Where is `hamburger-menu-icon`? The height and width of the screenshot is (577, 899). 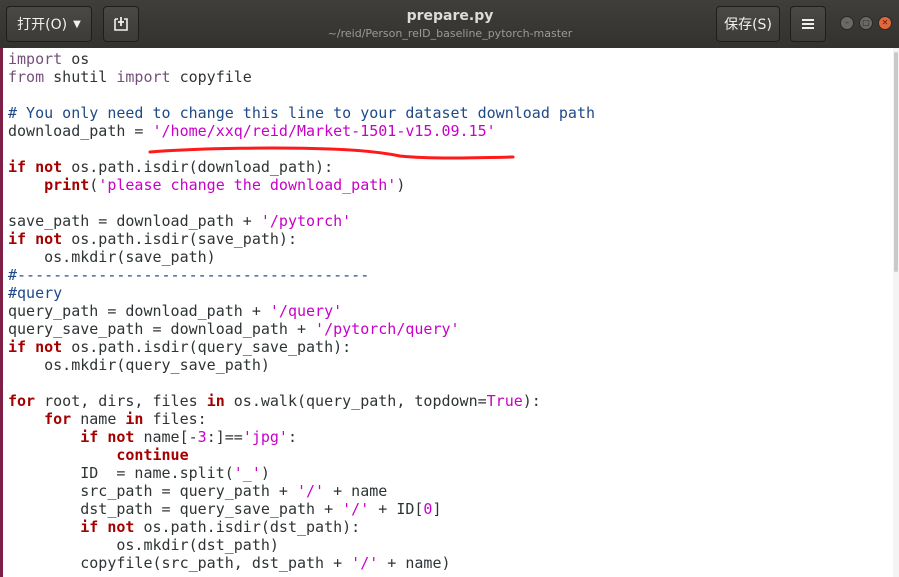 hamburger-menu-icon is located at coordinates (808, 24).